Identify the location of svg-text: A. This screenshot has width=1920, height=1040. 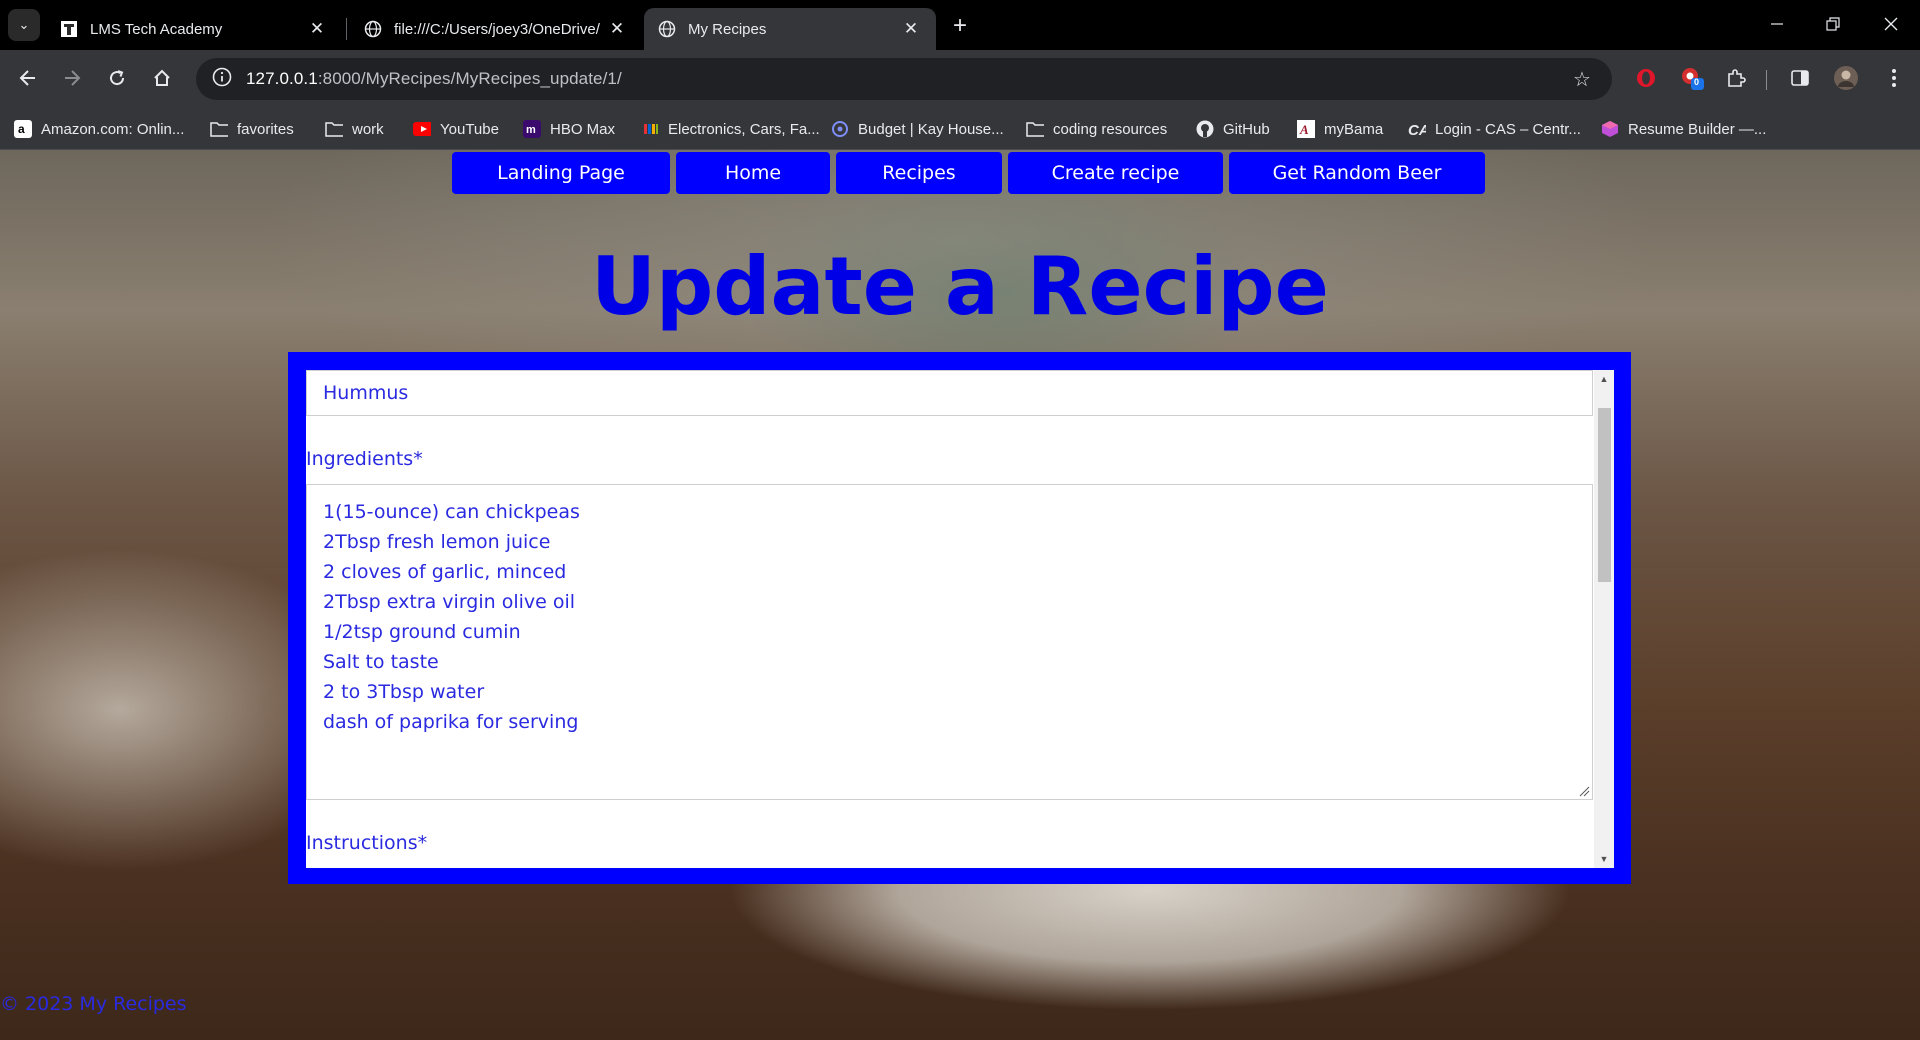
(1304, 129).